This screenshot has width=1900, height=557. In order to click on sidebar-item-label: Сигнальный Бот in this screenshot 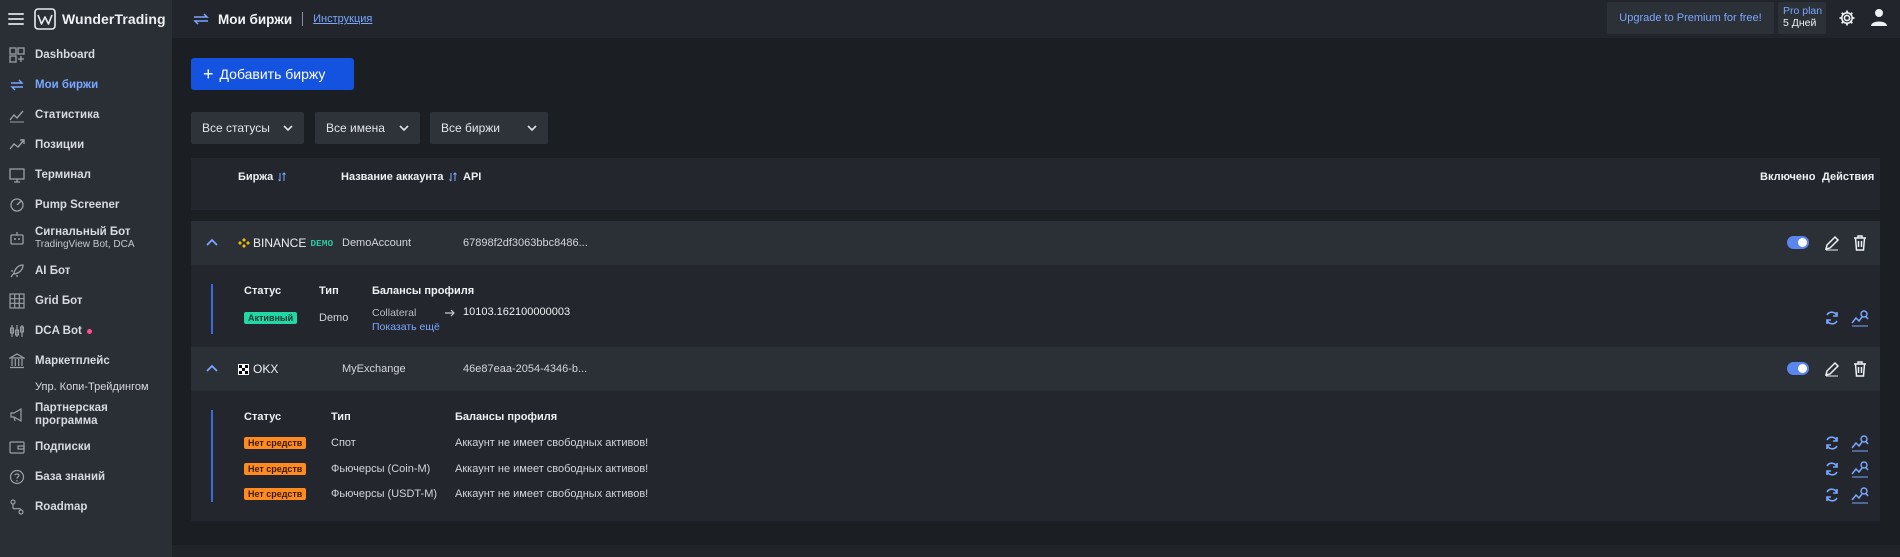, I will do `click(83, 232)`.